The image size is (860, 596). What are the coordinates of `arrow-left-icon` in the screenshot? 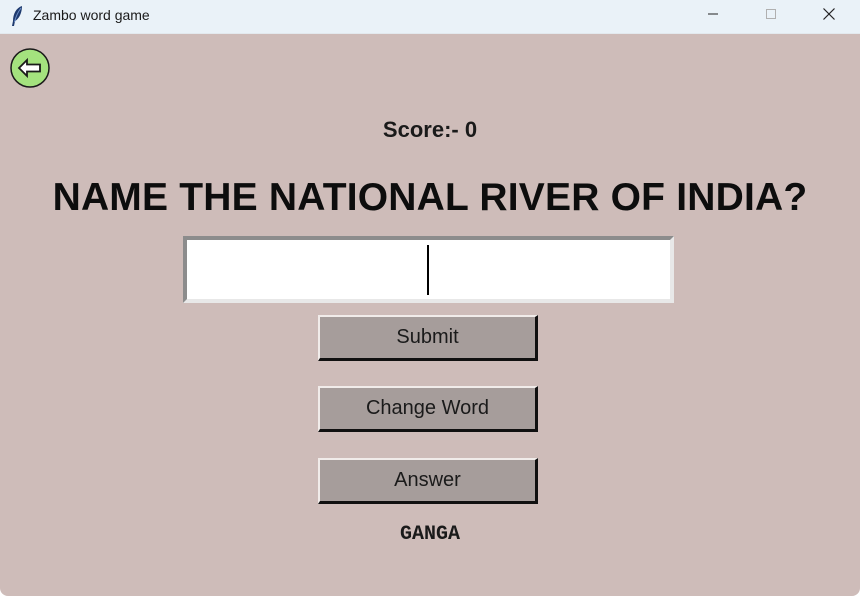 It's located at (30, 70).